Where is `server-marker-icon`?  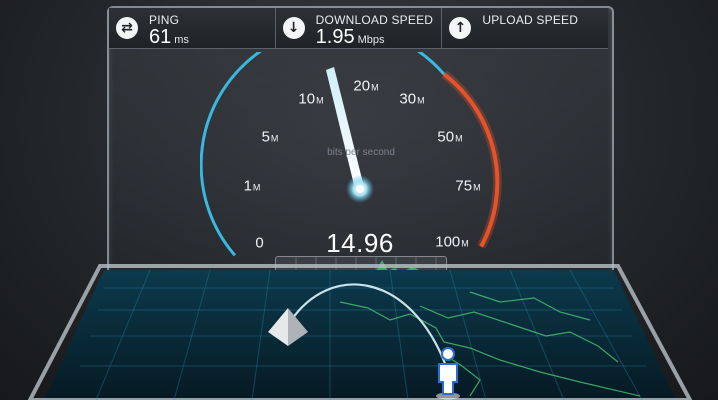
server-marker-icon is located at coordinates (288, 327).